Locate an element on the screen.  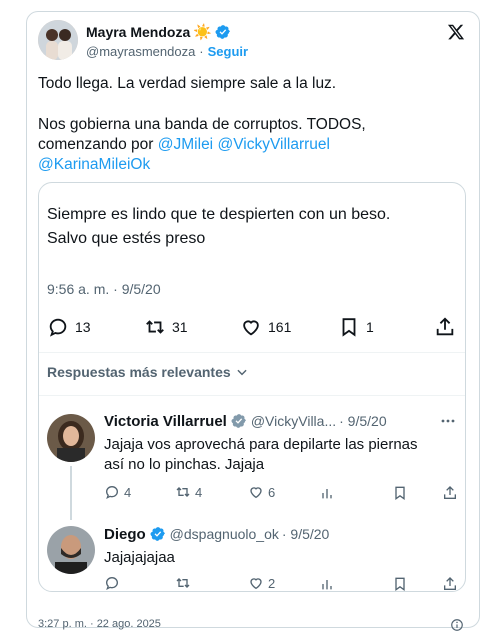
quoted-reply-stat: 13 is located at coordinates (69, 327).